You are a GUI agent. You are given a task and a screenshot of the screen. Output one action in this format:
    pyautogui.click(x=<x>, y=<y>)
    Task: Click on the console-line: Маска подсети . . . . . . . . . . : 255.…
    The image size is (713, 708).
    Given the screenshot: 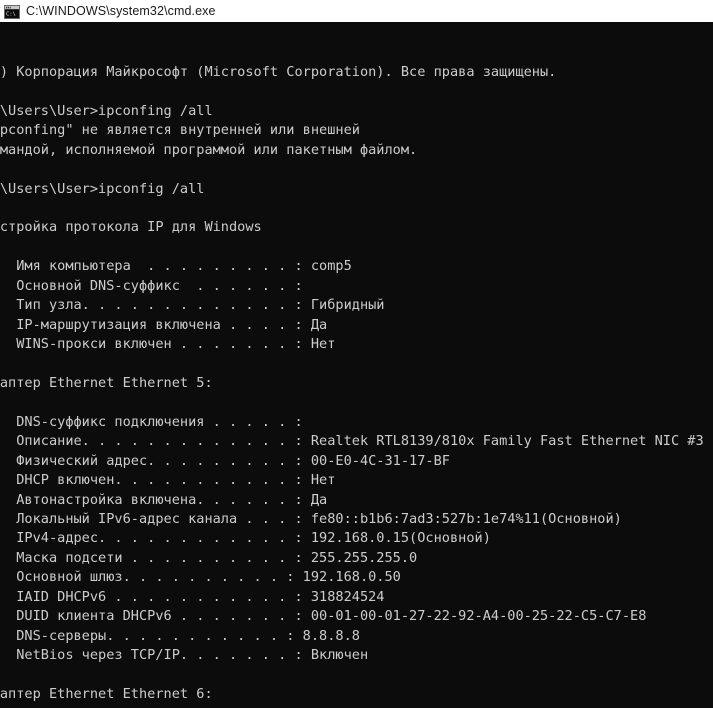 What is the action you would take?
    pyautogui.click(x=209, y=557)
    